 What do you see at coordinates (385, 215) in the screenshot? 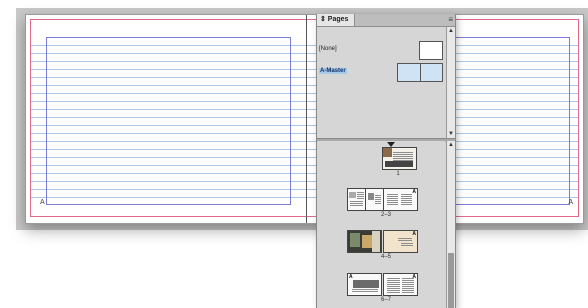
I see `page-number-label: 2–3` at bounding box center [385, 215].